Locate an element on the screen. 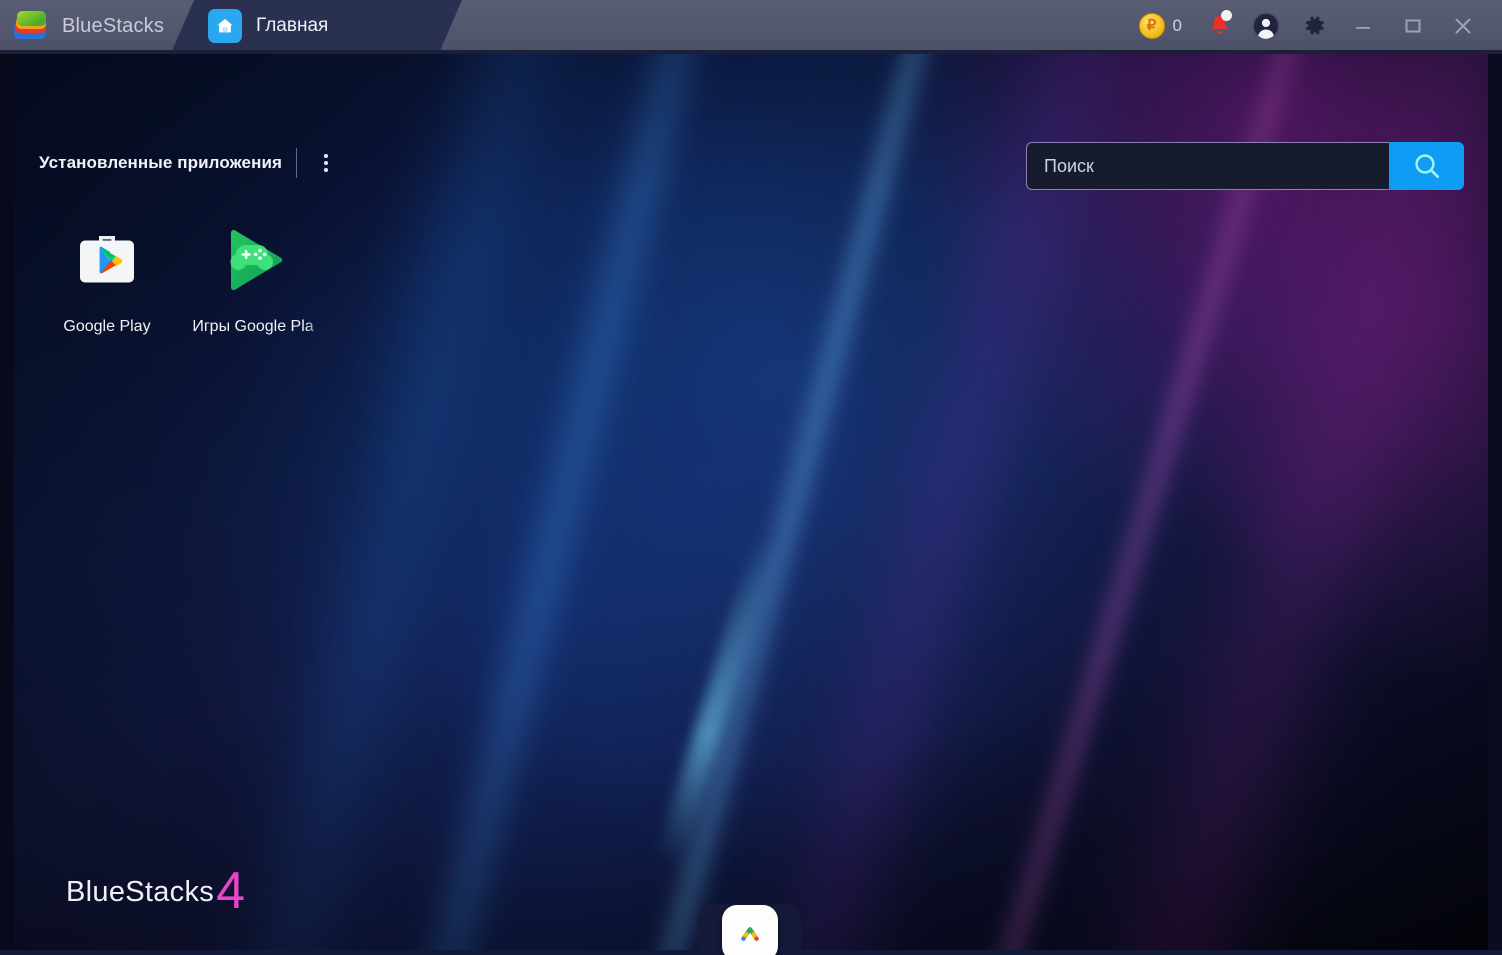  account-button is located at coordinates (1266, 25).